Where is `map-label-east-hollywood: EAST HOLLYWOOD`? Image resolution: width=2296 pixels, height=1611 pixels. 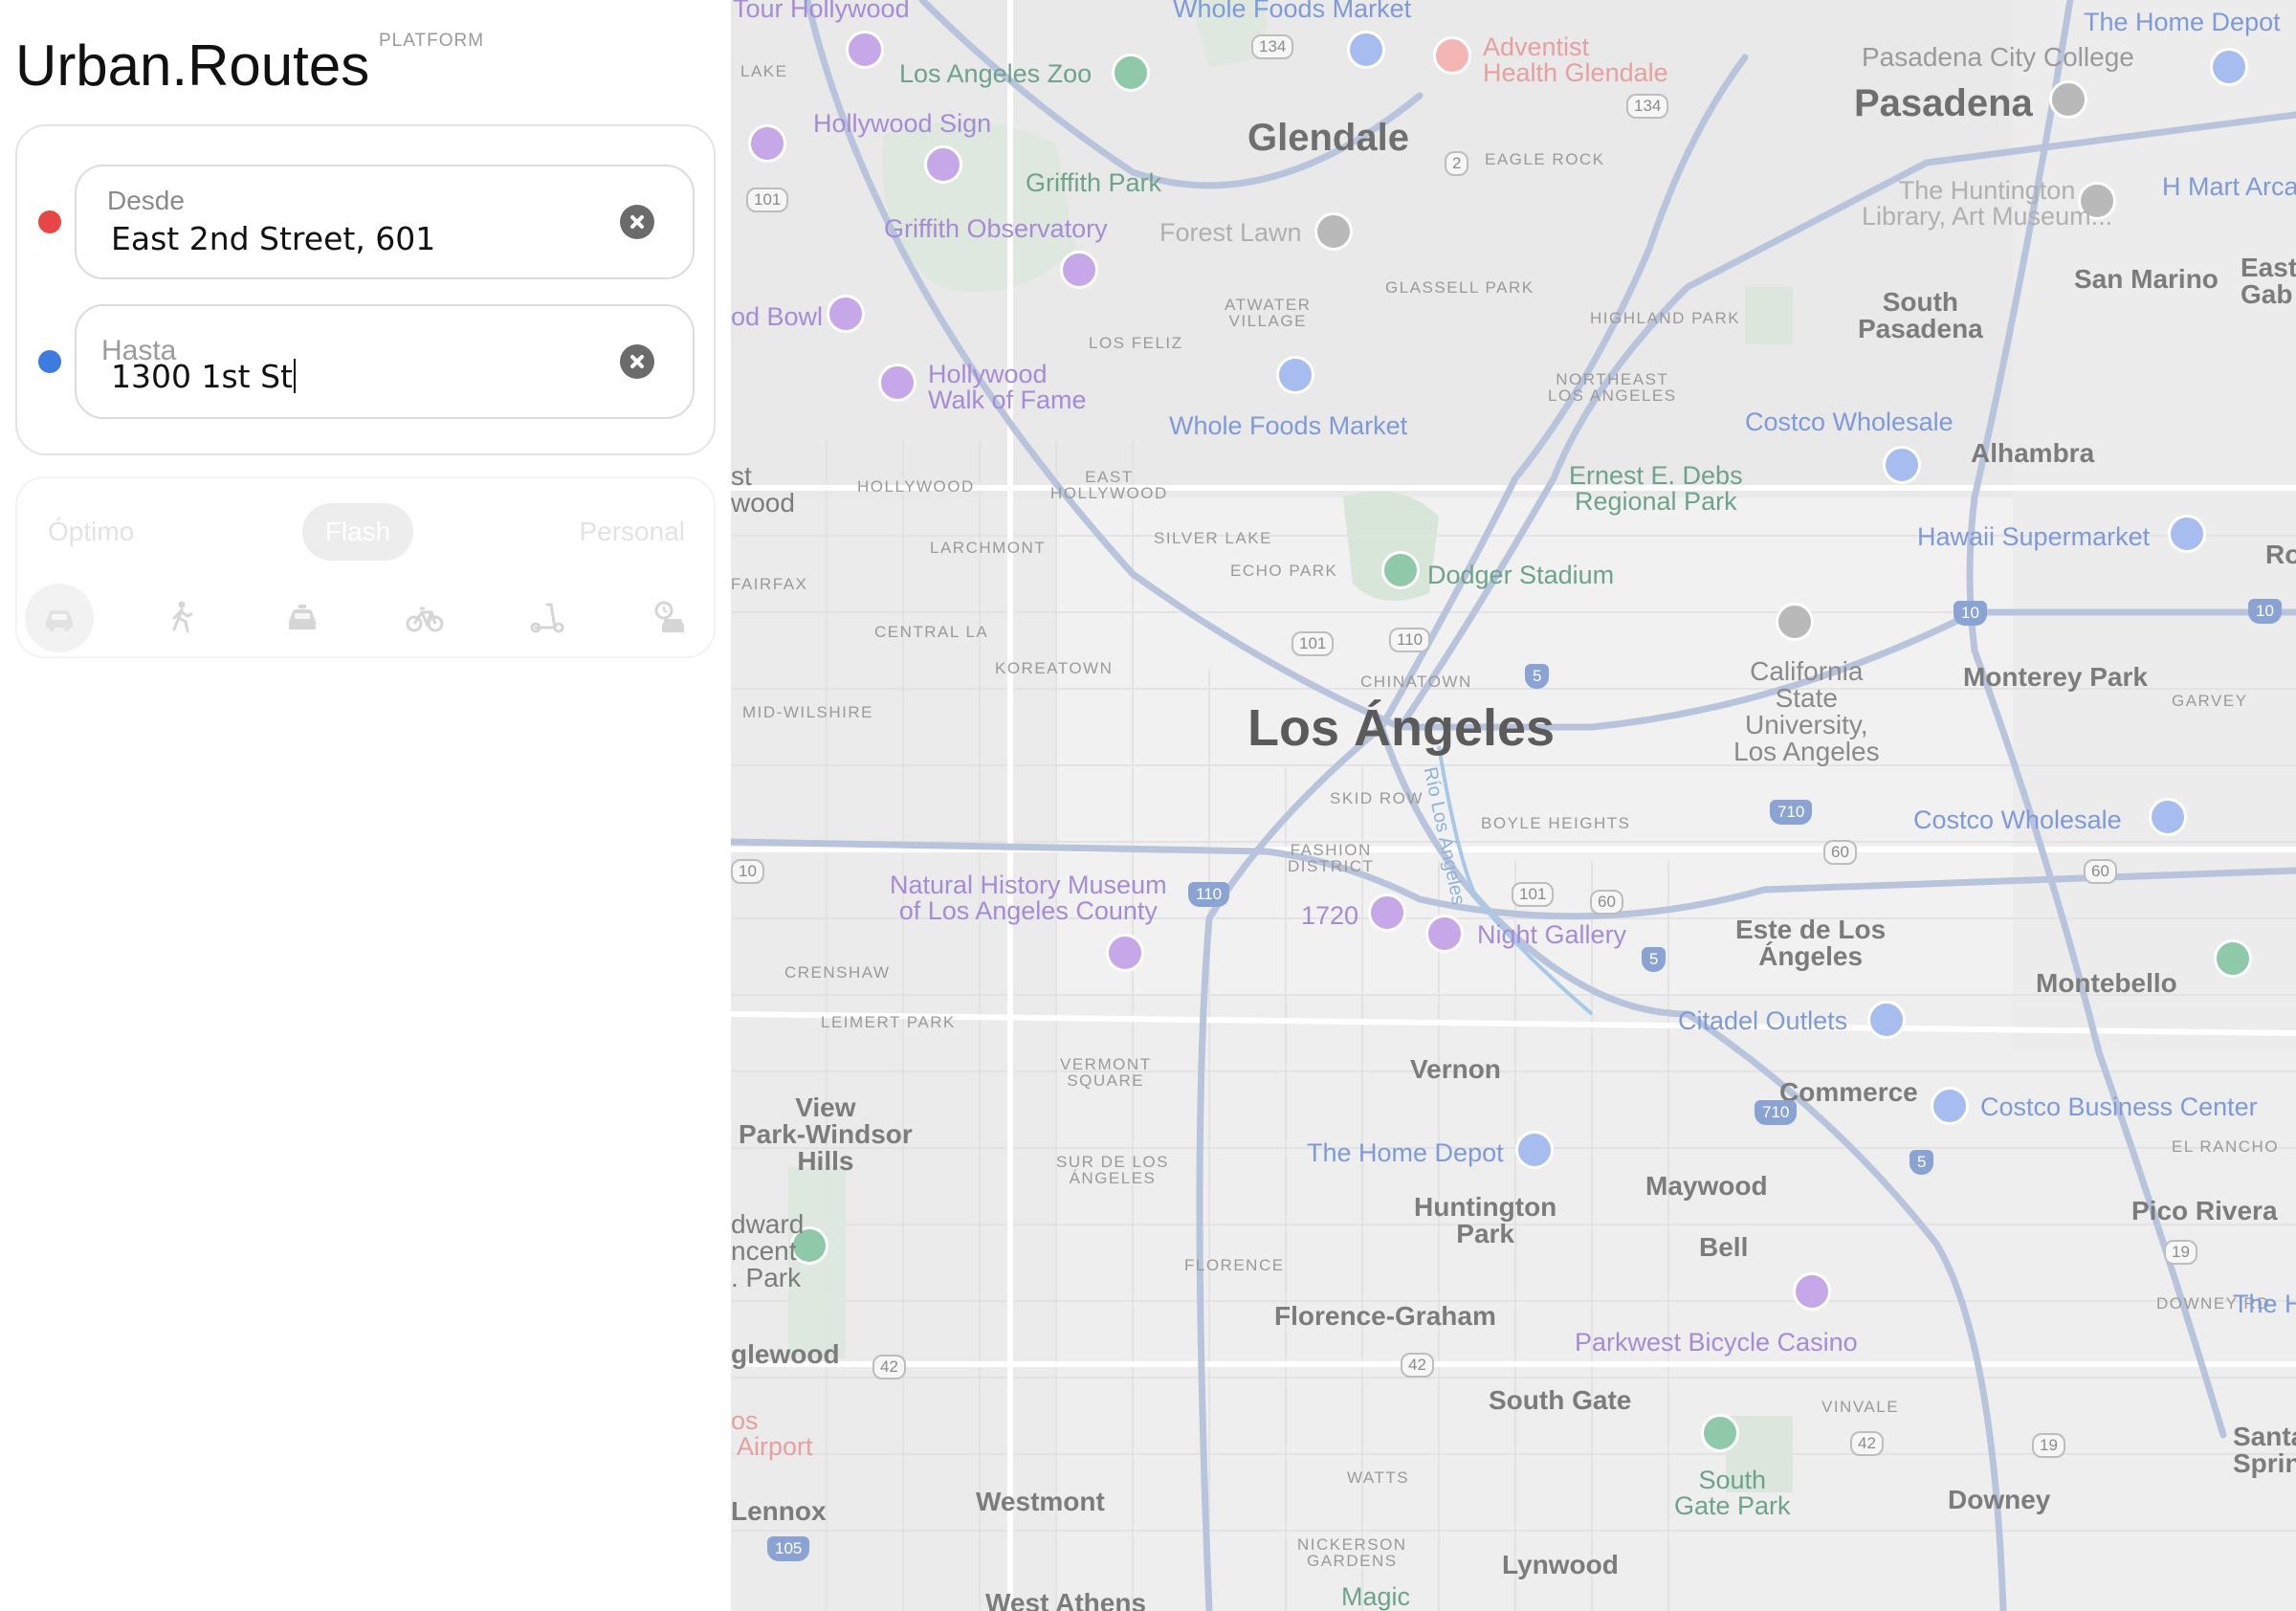 map-label-east-hollywood: EAST HOLLYWOOD is located at coordinates (1109, 485).